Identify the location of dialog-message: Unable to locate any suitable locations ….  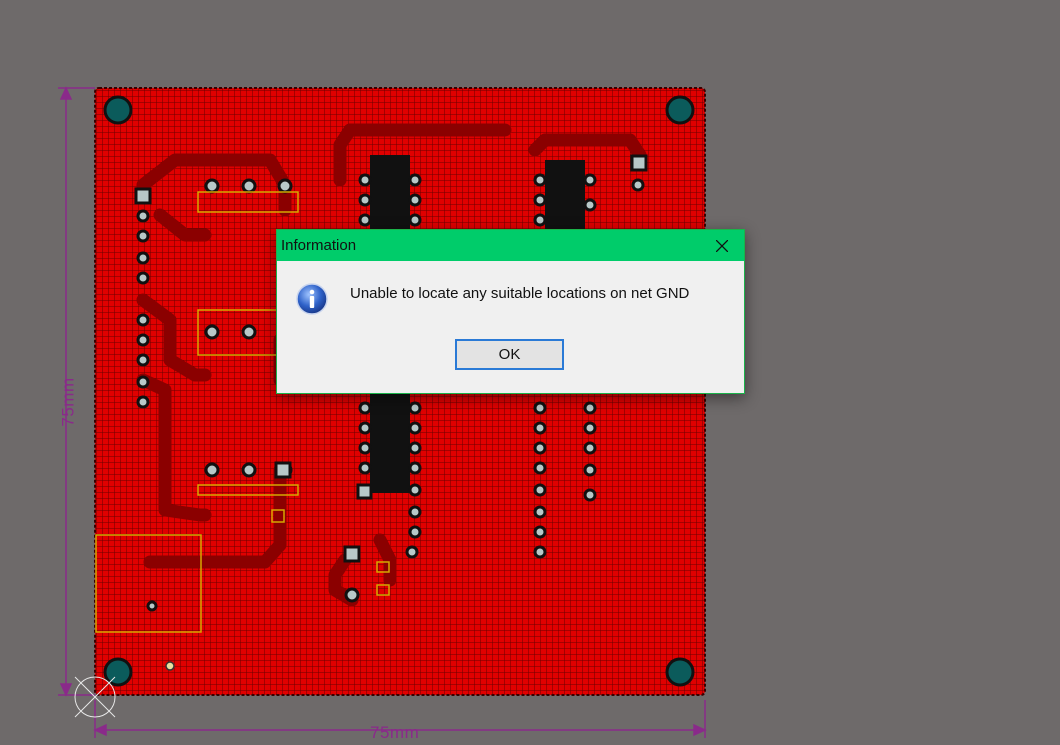
(520, 293).